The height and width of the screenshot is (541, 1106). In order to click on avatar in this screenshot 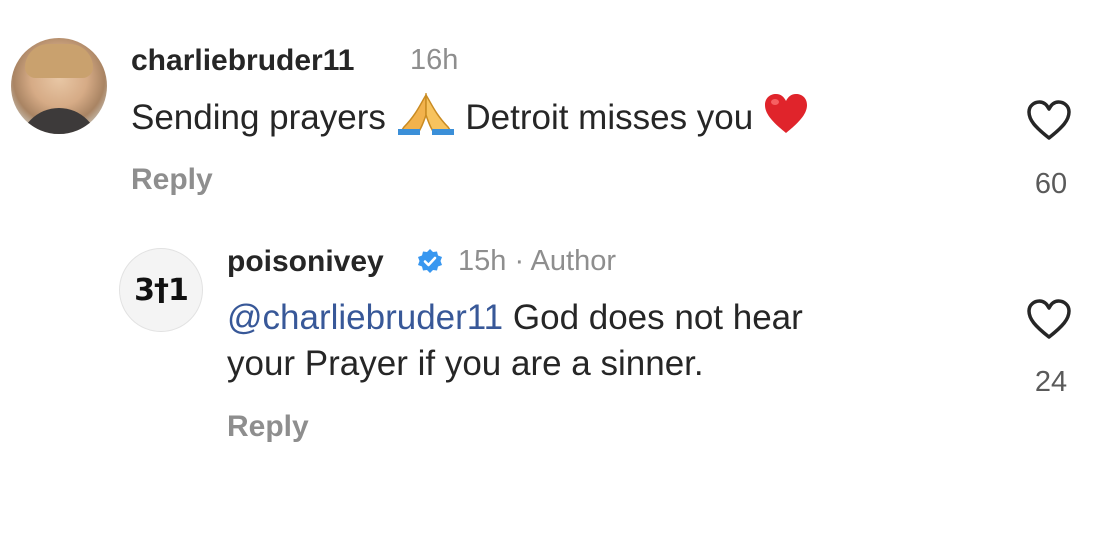, I will do `click(59, 86)`.